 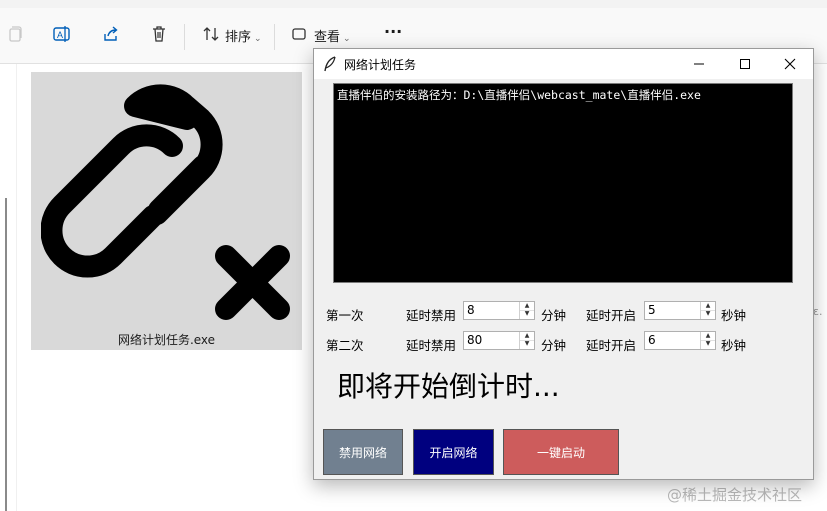 What do you see at coordinates (6, 354) in the screenshot?
I see `scrollbar` at bounding box center [6, 354].